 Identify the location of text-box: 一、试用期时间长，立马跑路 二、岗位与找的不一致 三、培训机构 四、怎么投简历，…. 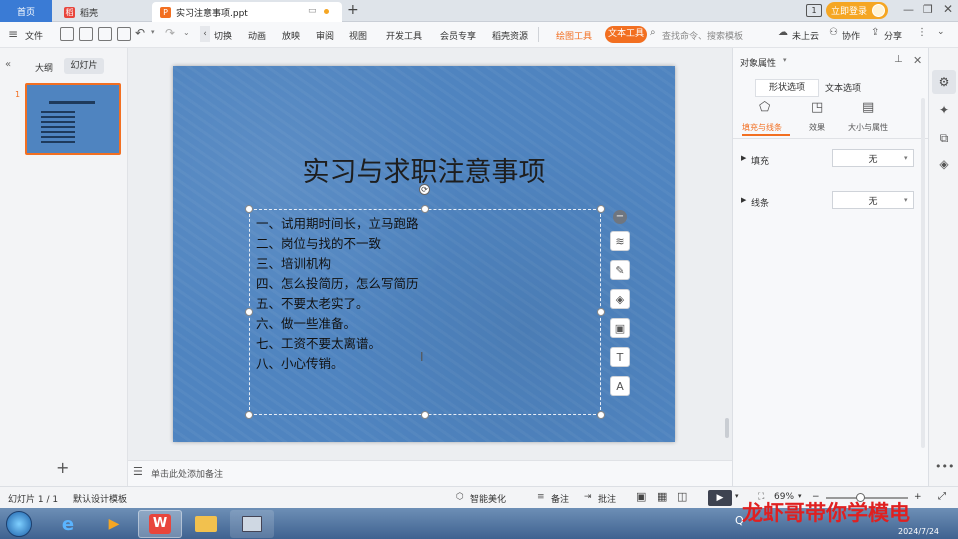
(425, 312).